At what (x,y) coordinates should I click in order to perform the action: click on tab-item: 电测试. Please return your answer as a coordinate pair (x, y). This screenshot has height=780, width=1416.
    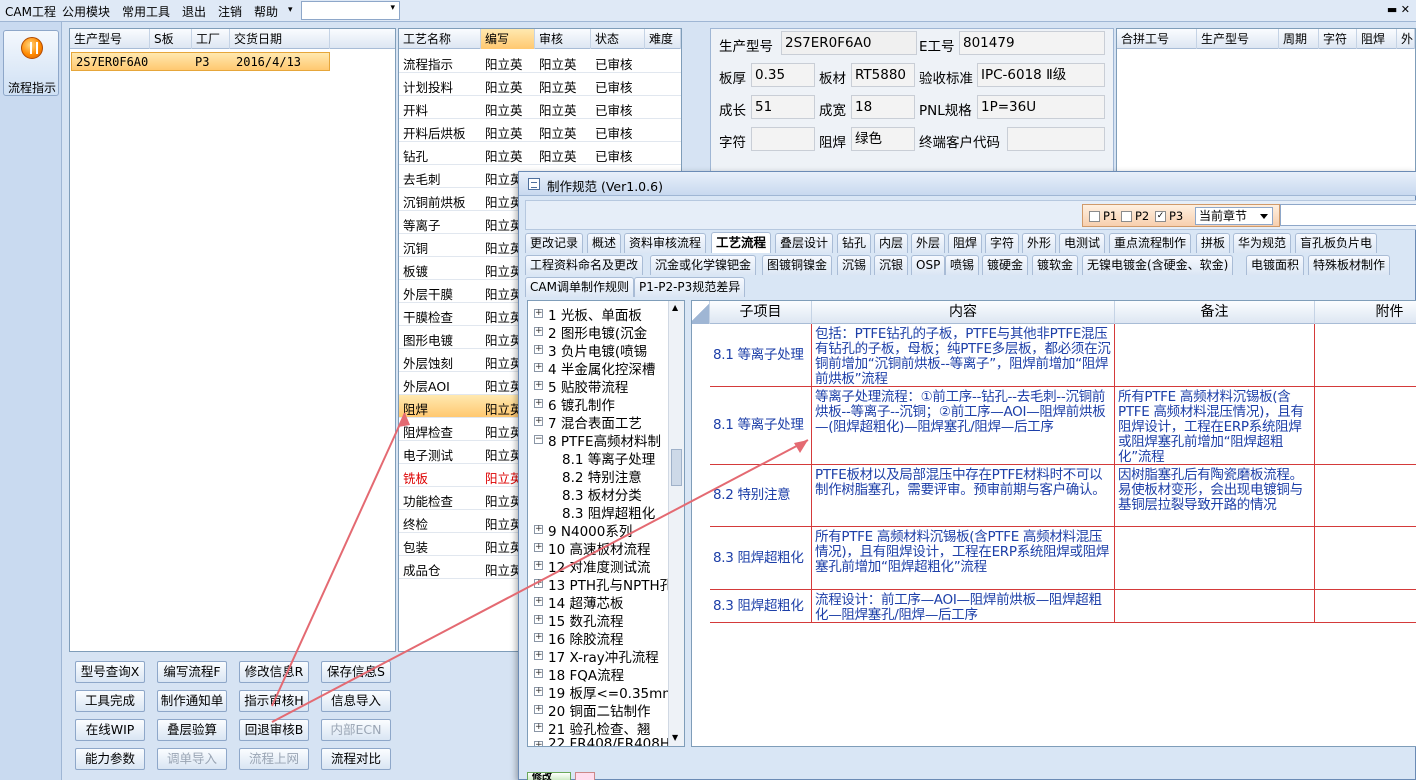
    Looking at the image, I should click on (1082, 243).